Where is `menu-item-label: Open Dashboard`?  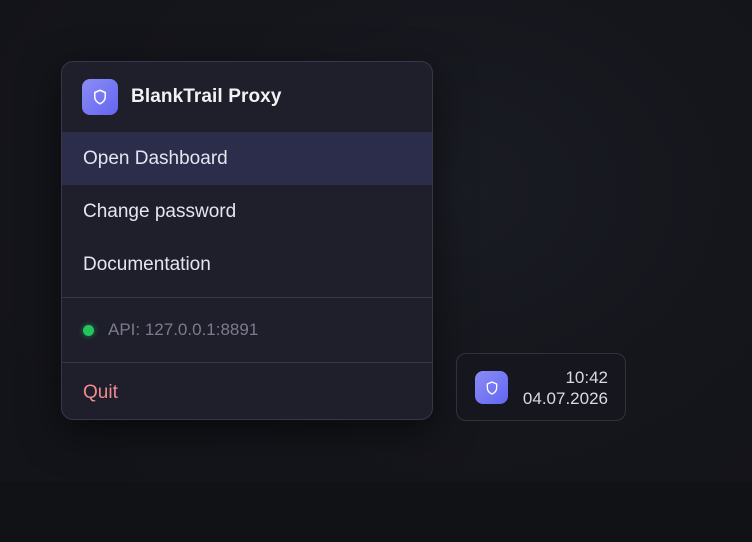 menu-item-label: Open Dashboard is located at coordinates (155, 158).